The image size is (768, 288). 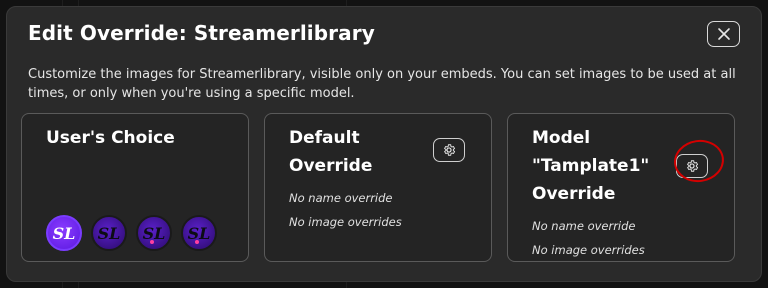 What do you see at coordinates (331, 152) in the screenshot?
I see `default-override-title: Default Override` at bounding box center [331, 152].